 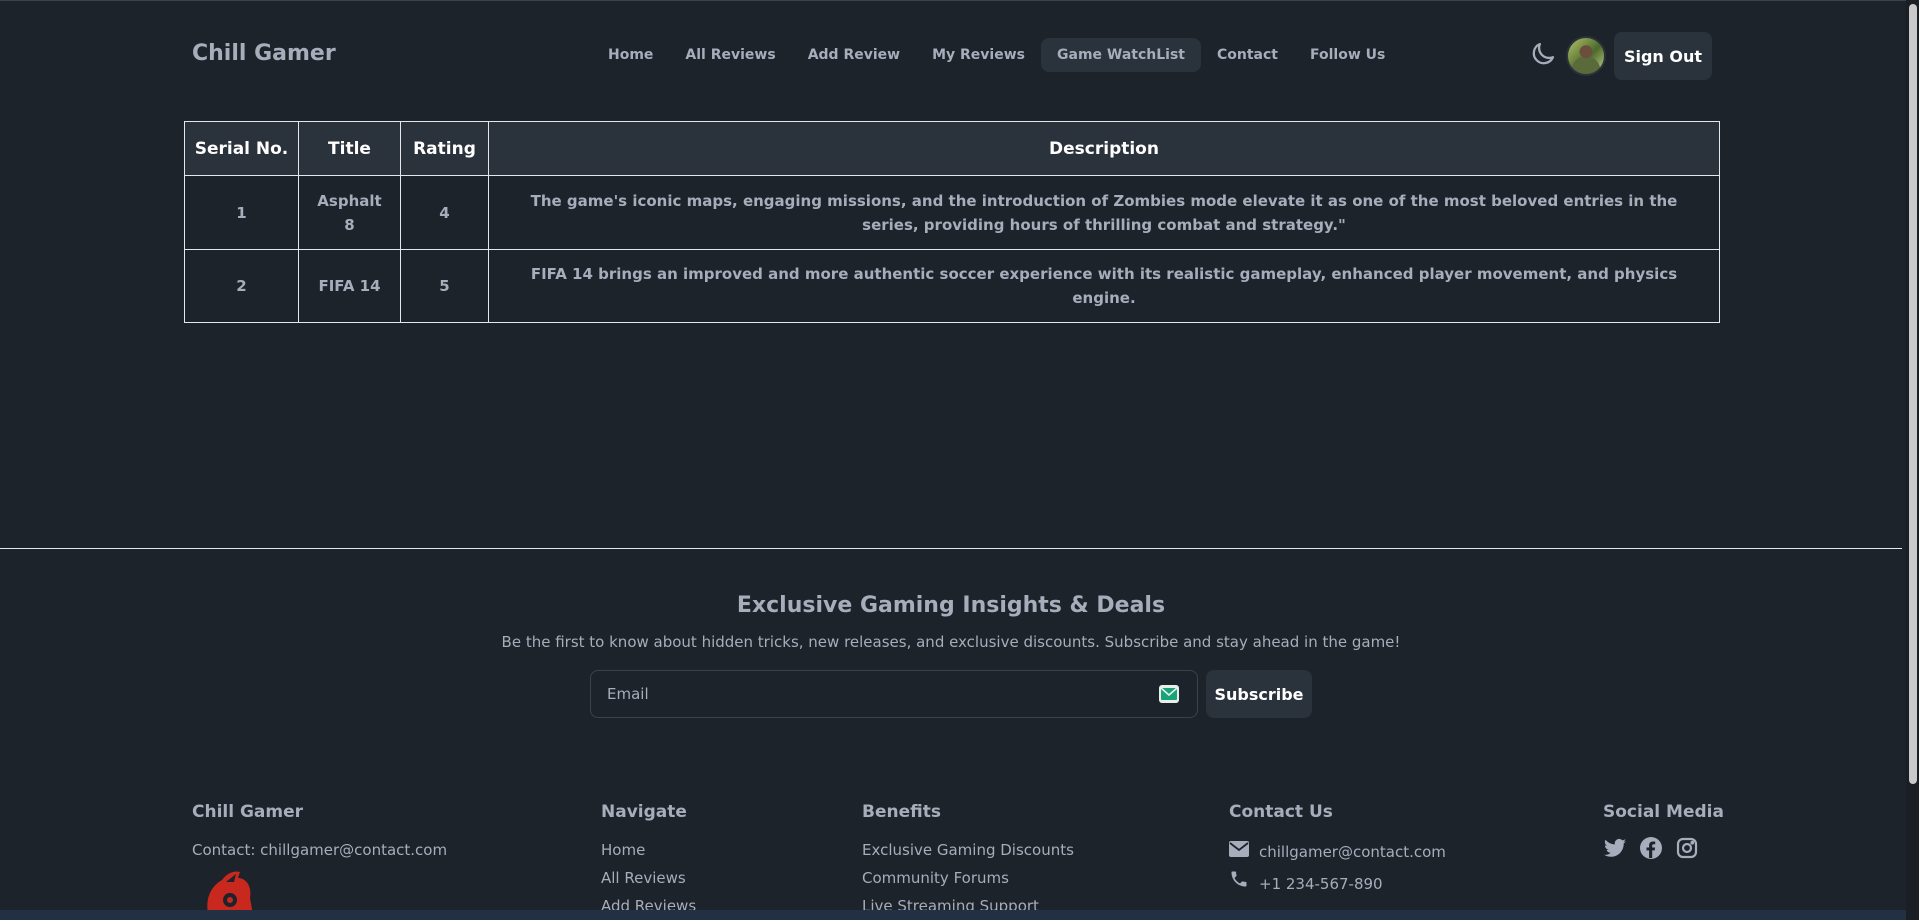 I want to click on footer-phone-row: +1 234-567-890, so click(x=1337, y=884).